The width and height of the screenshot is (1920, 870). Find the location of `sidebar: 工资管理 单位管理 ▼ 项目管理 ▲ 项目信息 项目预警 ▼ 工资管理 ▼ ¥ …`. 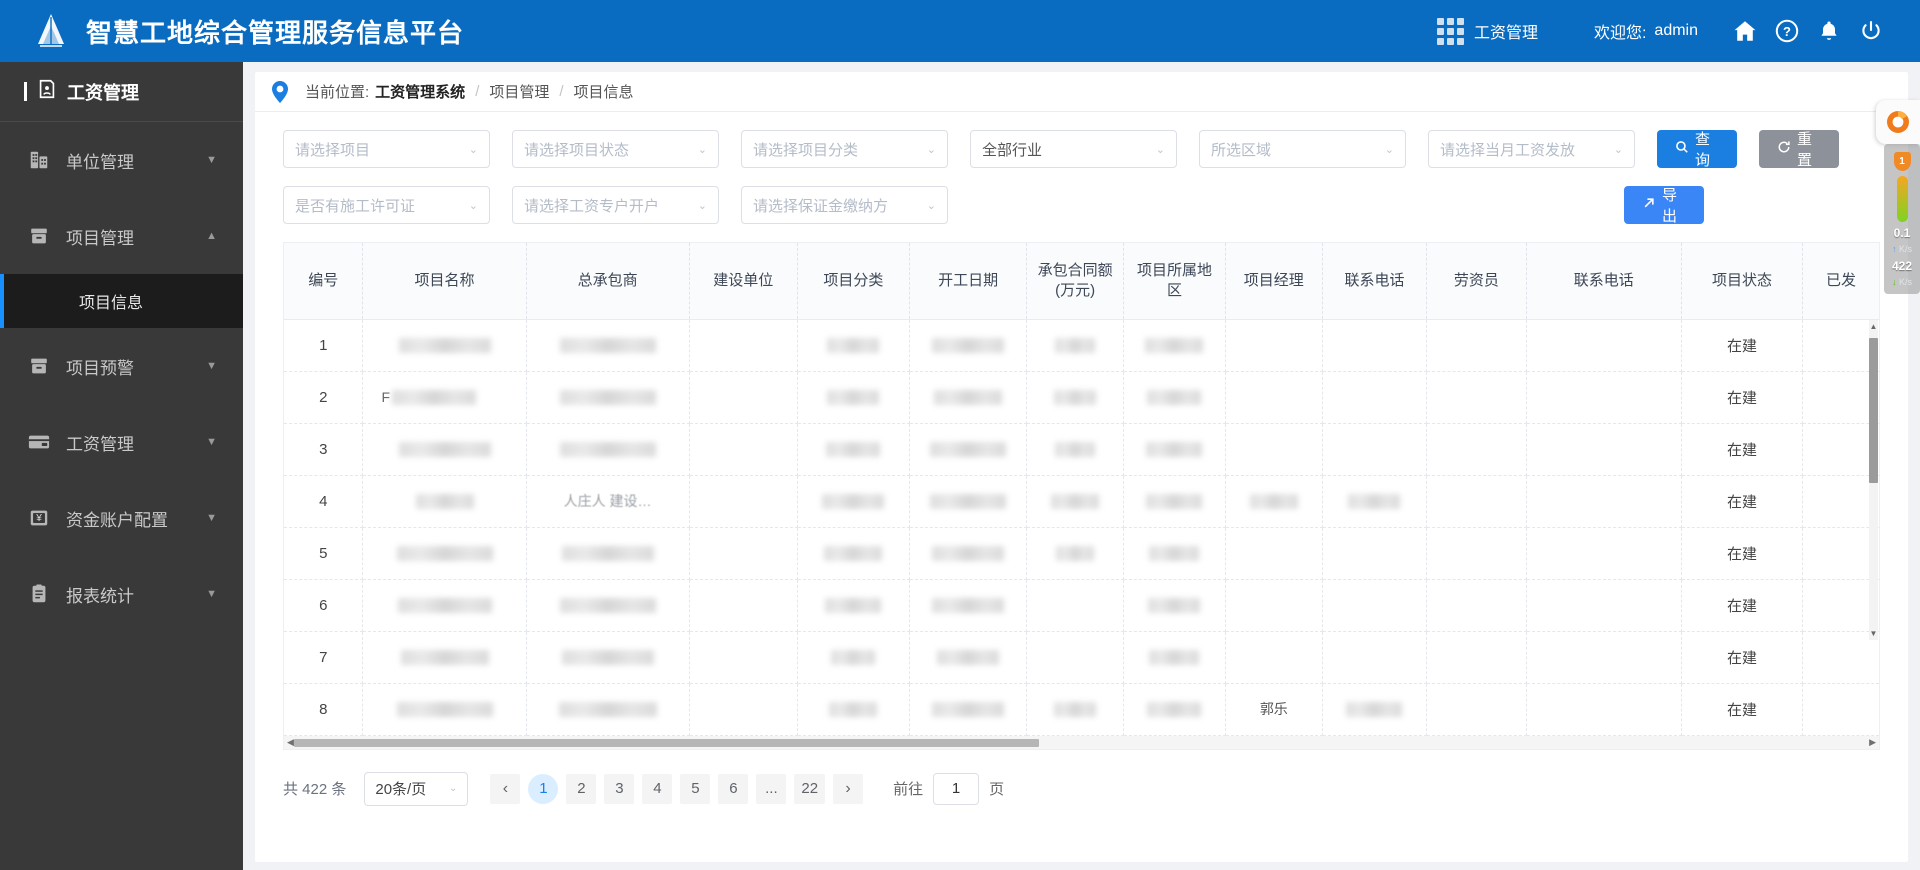

sidebar: 工资管理 单位管理 ▼ 项目管理 ▲ 项目信息 项目预警 ▼ 工资管理 ▼ ¥ … is located at coordinates (121, 466).